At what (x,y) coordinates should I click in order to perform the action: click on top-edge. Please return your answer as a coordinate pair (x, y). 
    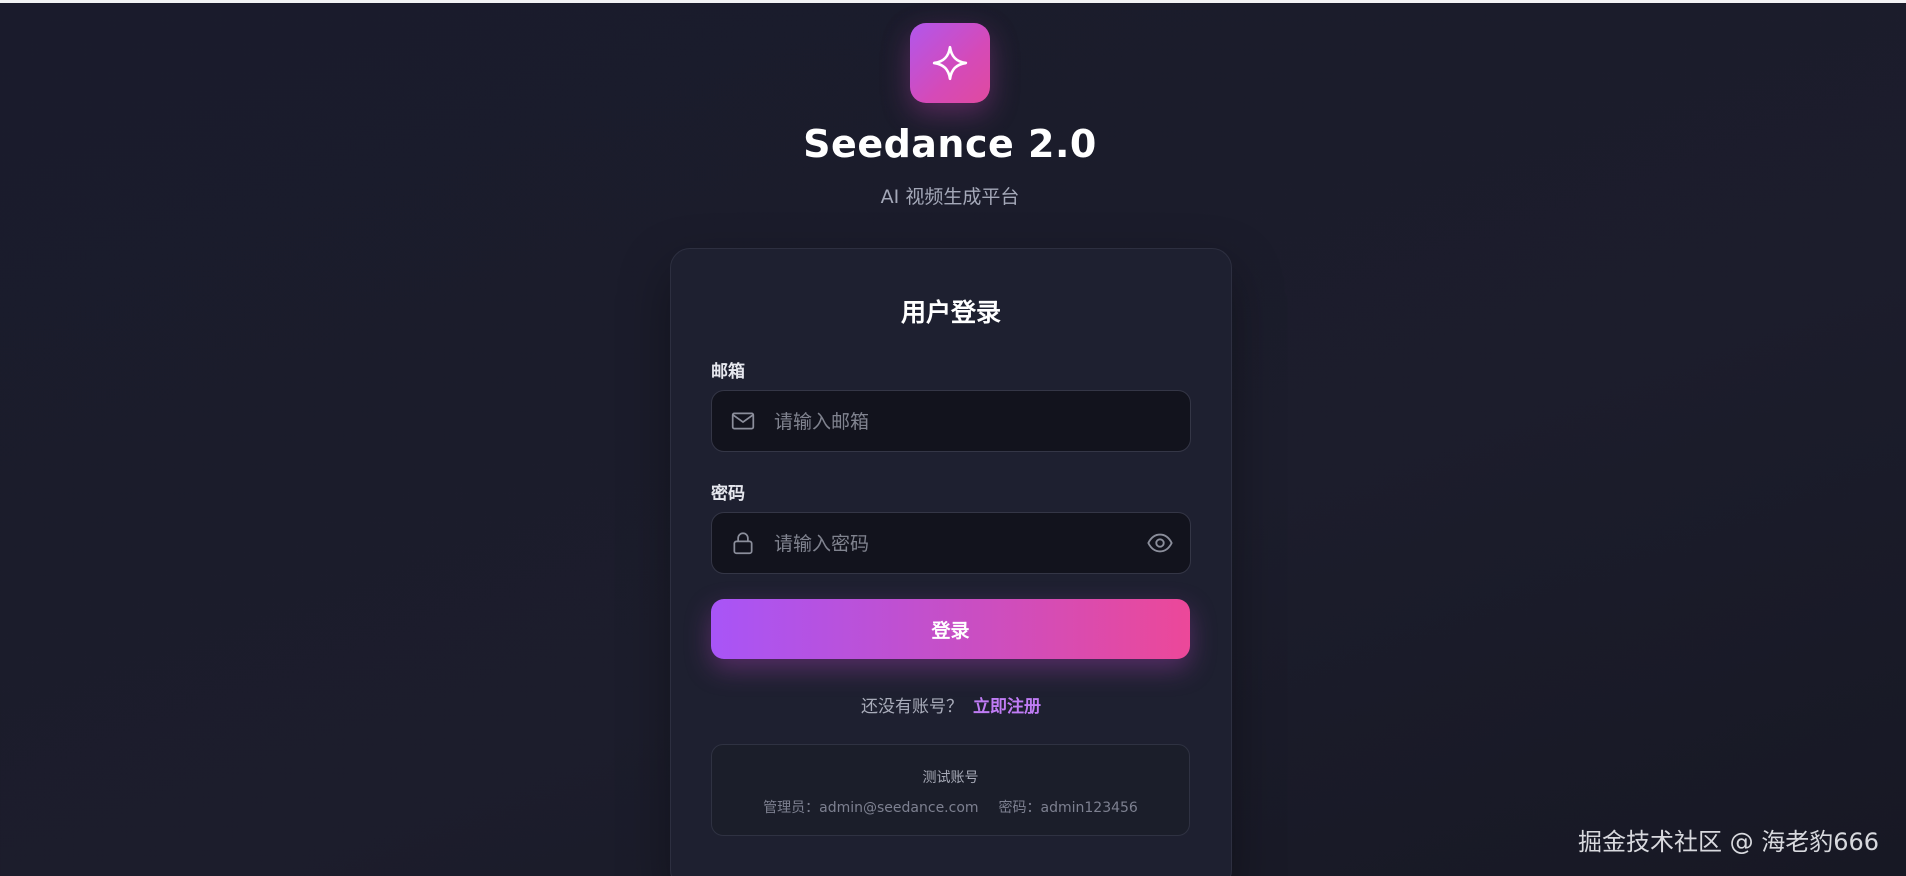
    Looking at the image, I should click on (953, 1).